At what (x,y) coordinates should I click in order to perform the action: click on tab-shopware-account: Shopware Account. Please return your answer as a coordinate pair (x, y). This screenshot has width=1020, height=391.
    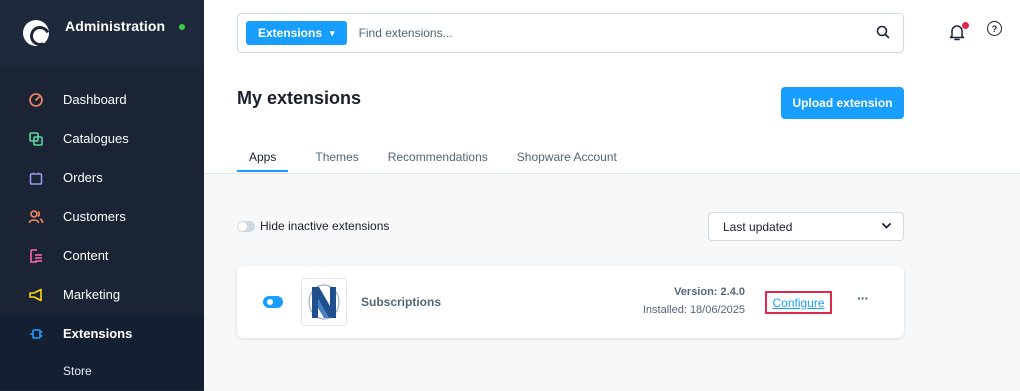
    Looking at the image, I should click on (567, 161).